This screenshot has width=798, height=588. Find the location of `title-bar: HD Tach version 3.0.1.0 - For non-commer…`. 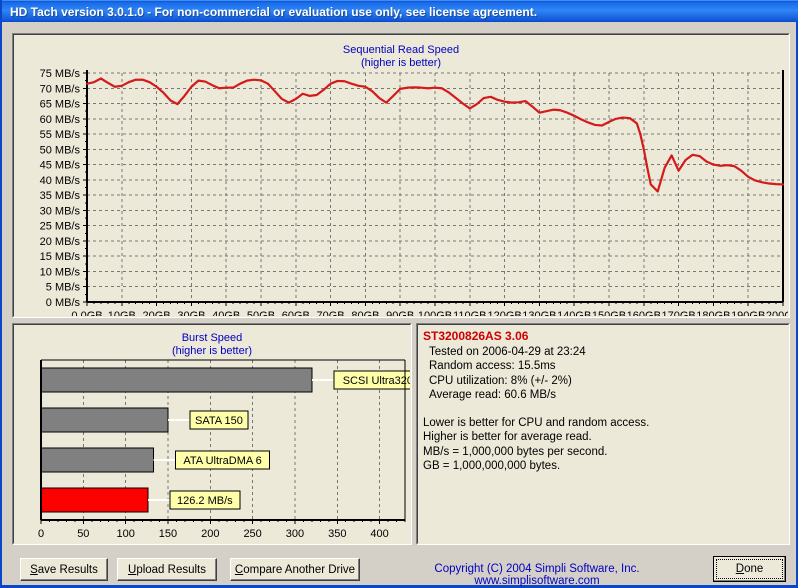

title-bar: HD Tach version 3.0.1.0 - For non-commer… is located at coordinates (400, 11).